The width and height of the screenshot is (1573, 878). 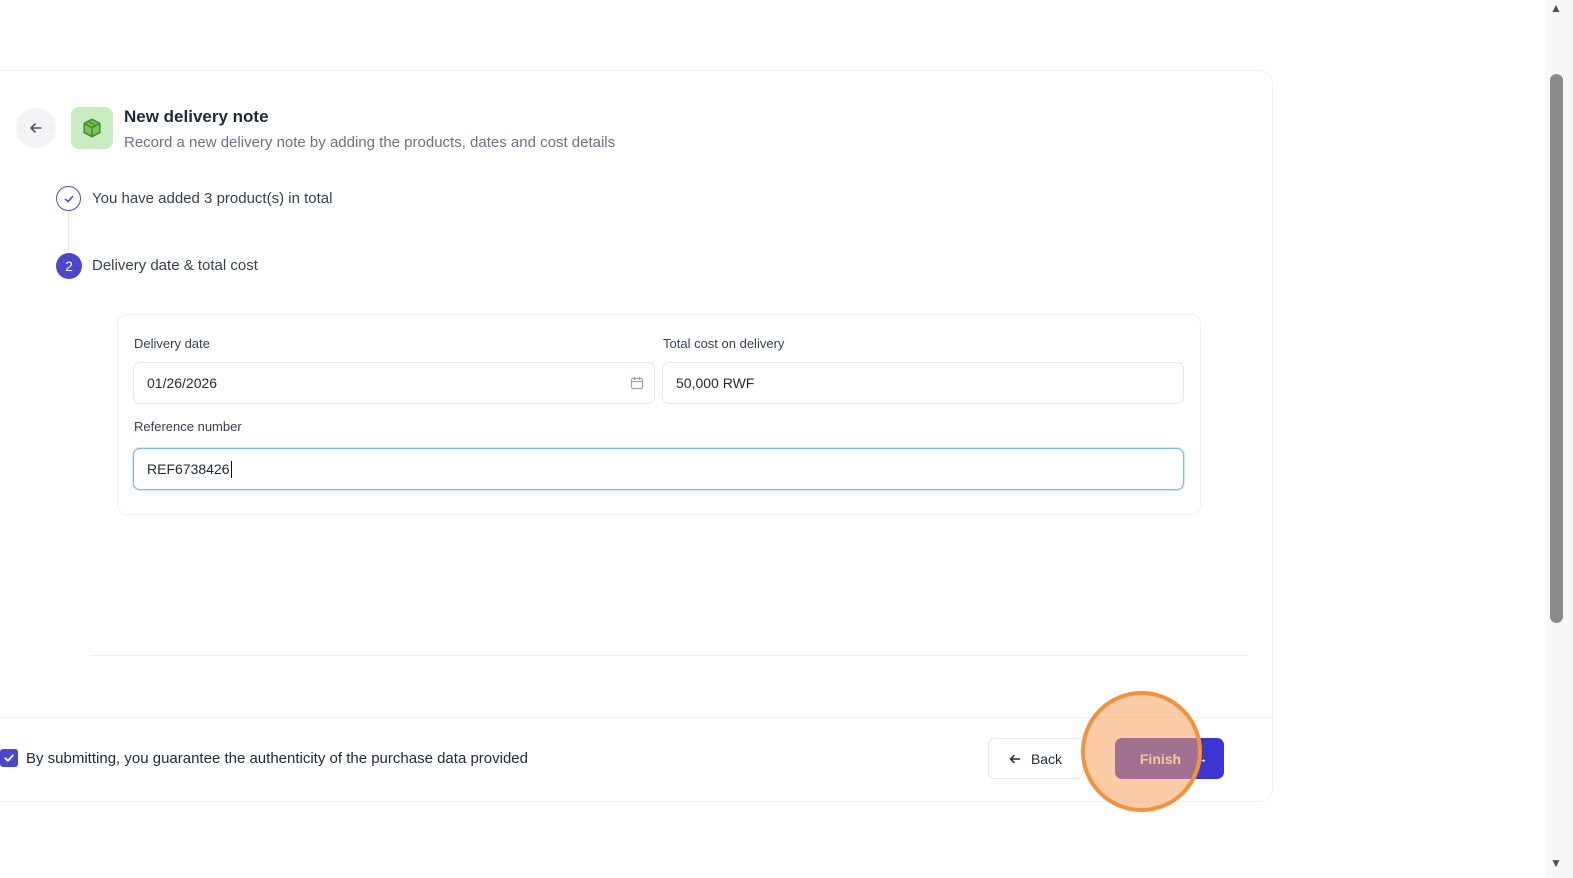 I want to click on header-back-button, so click(x=36, y=128).